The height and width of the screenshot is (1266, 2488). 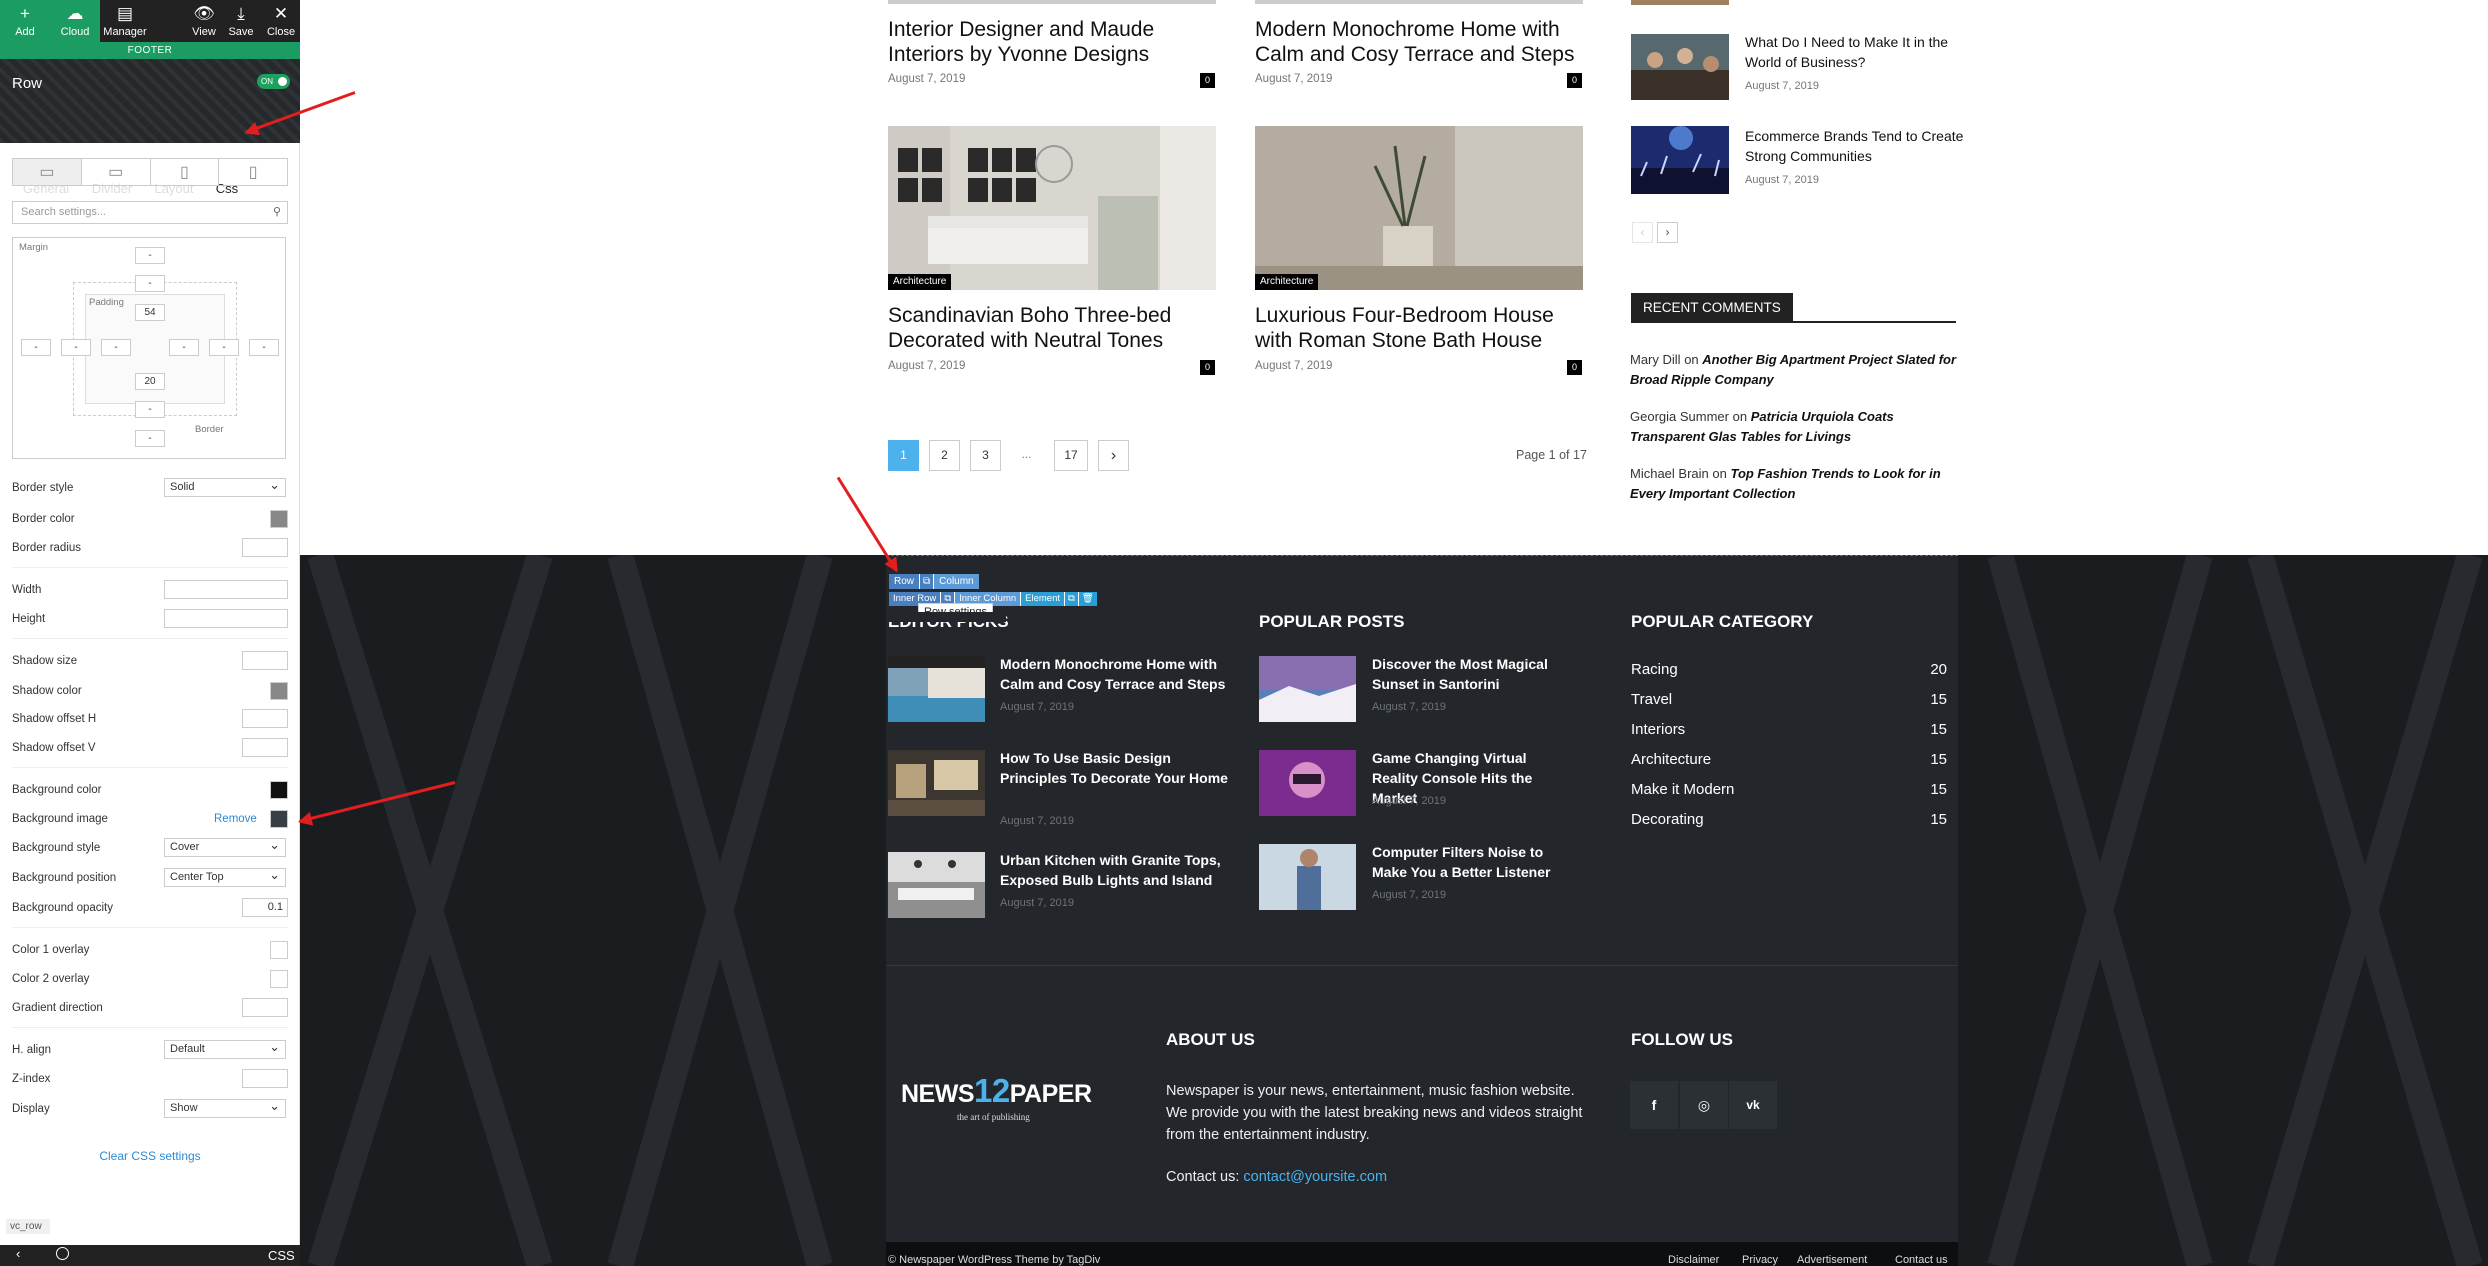 I want to click on tablet-landscape-icon: ▭, so click(x=116, y=172).